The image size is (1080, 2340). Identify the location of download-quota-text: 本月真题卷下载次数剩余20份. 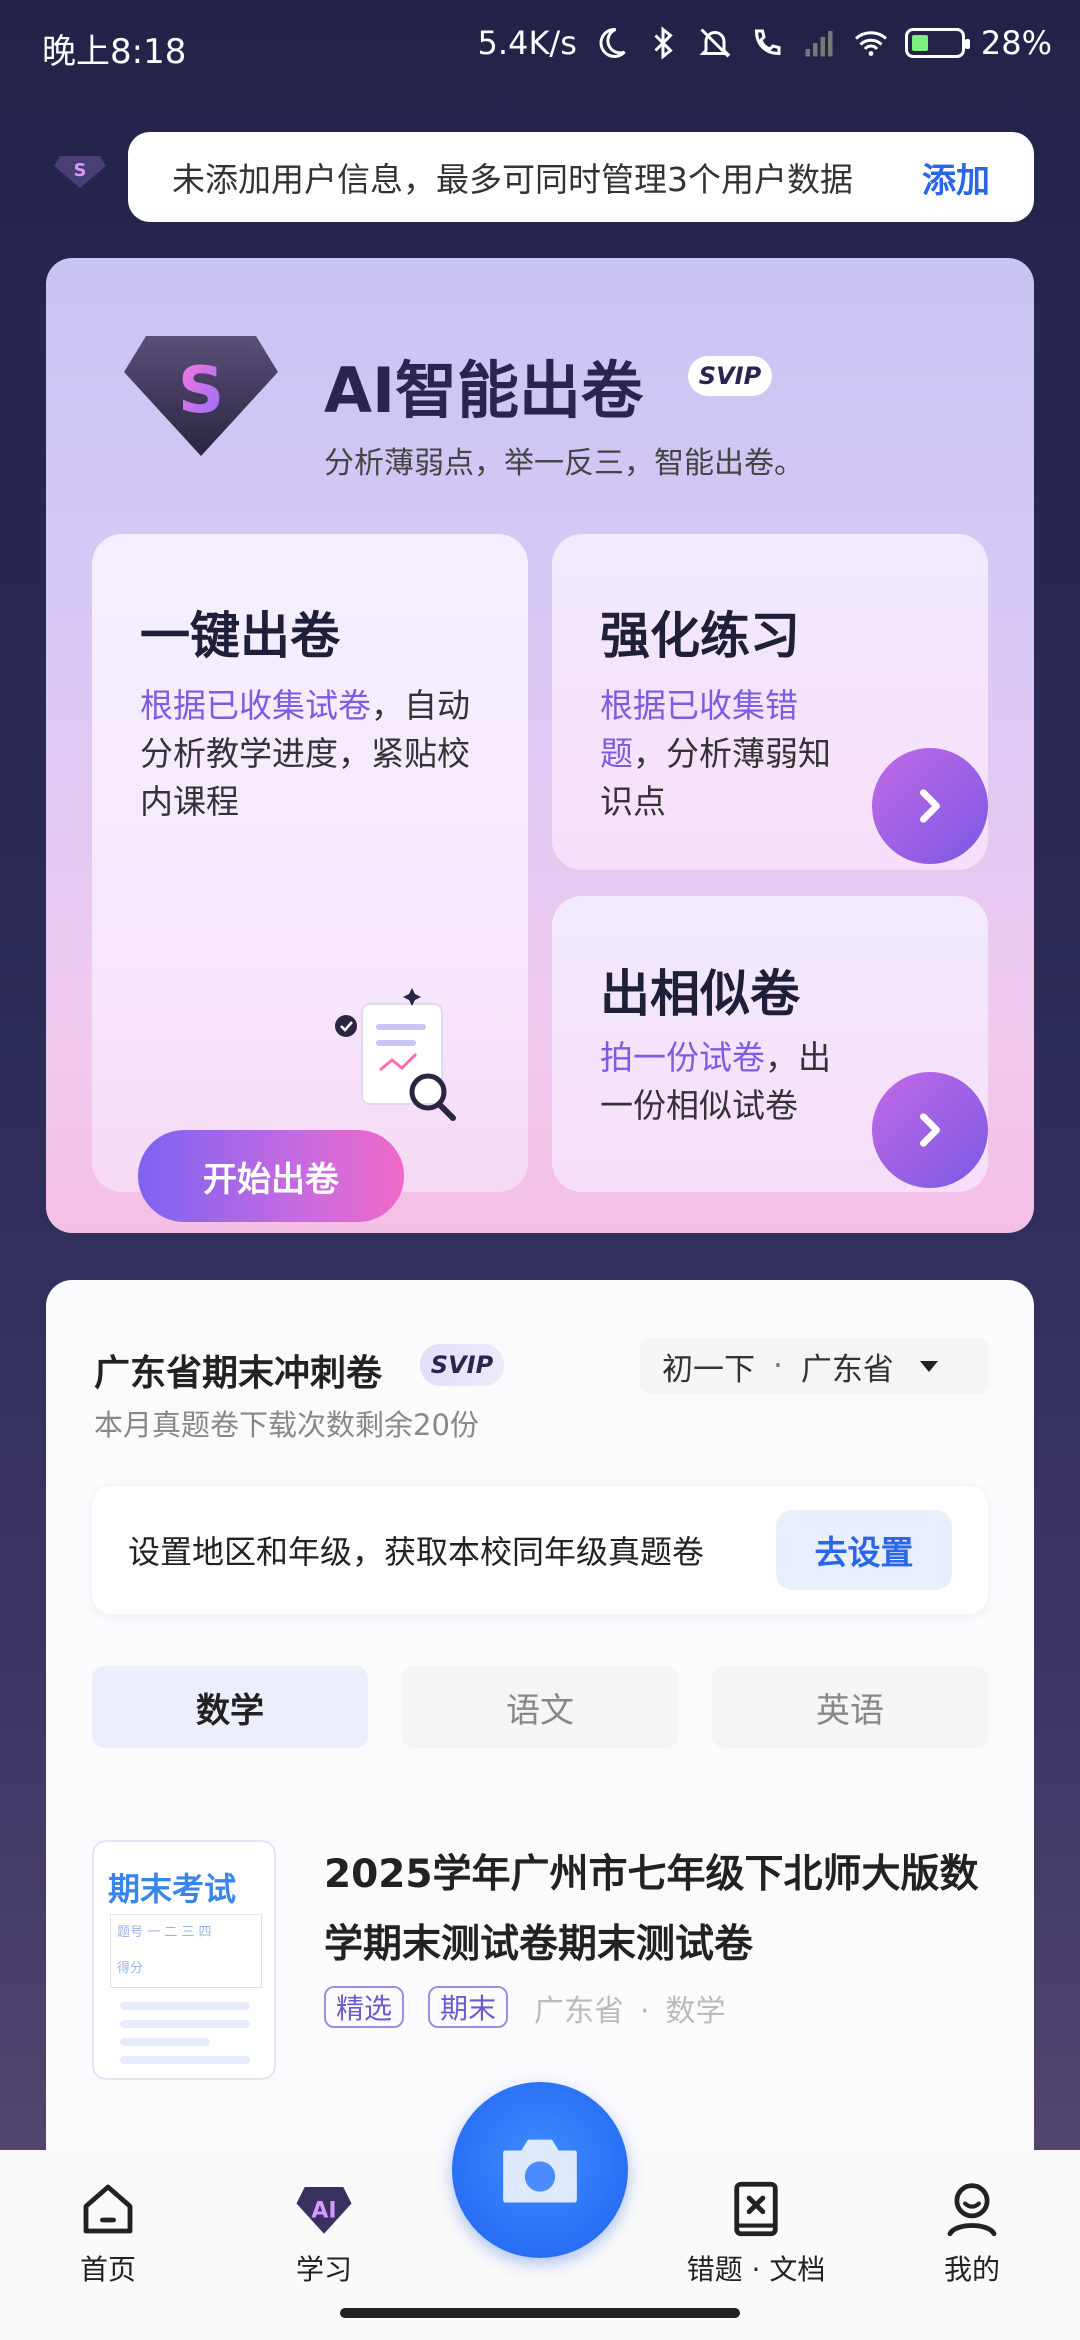
(286, 1425).